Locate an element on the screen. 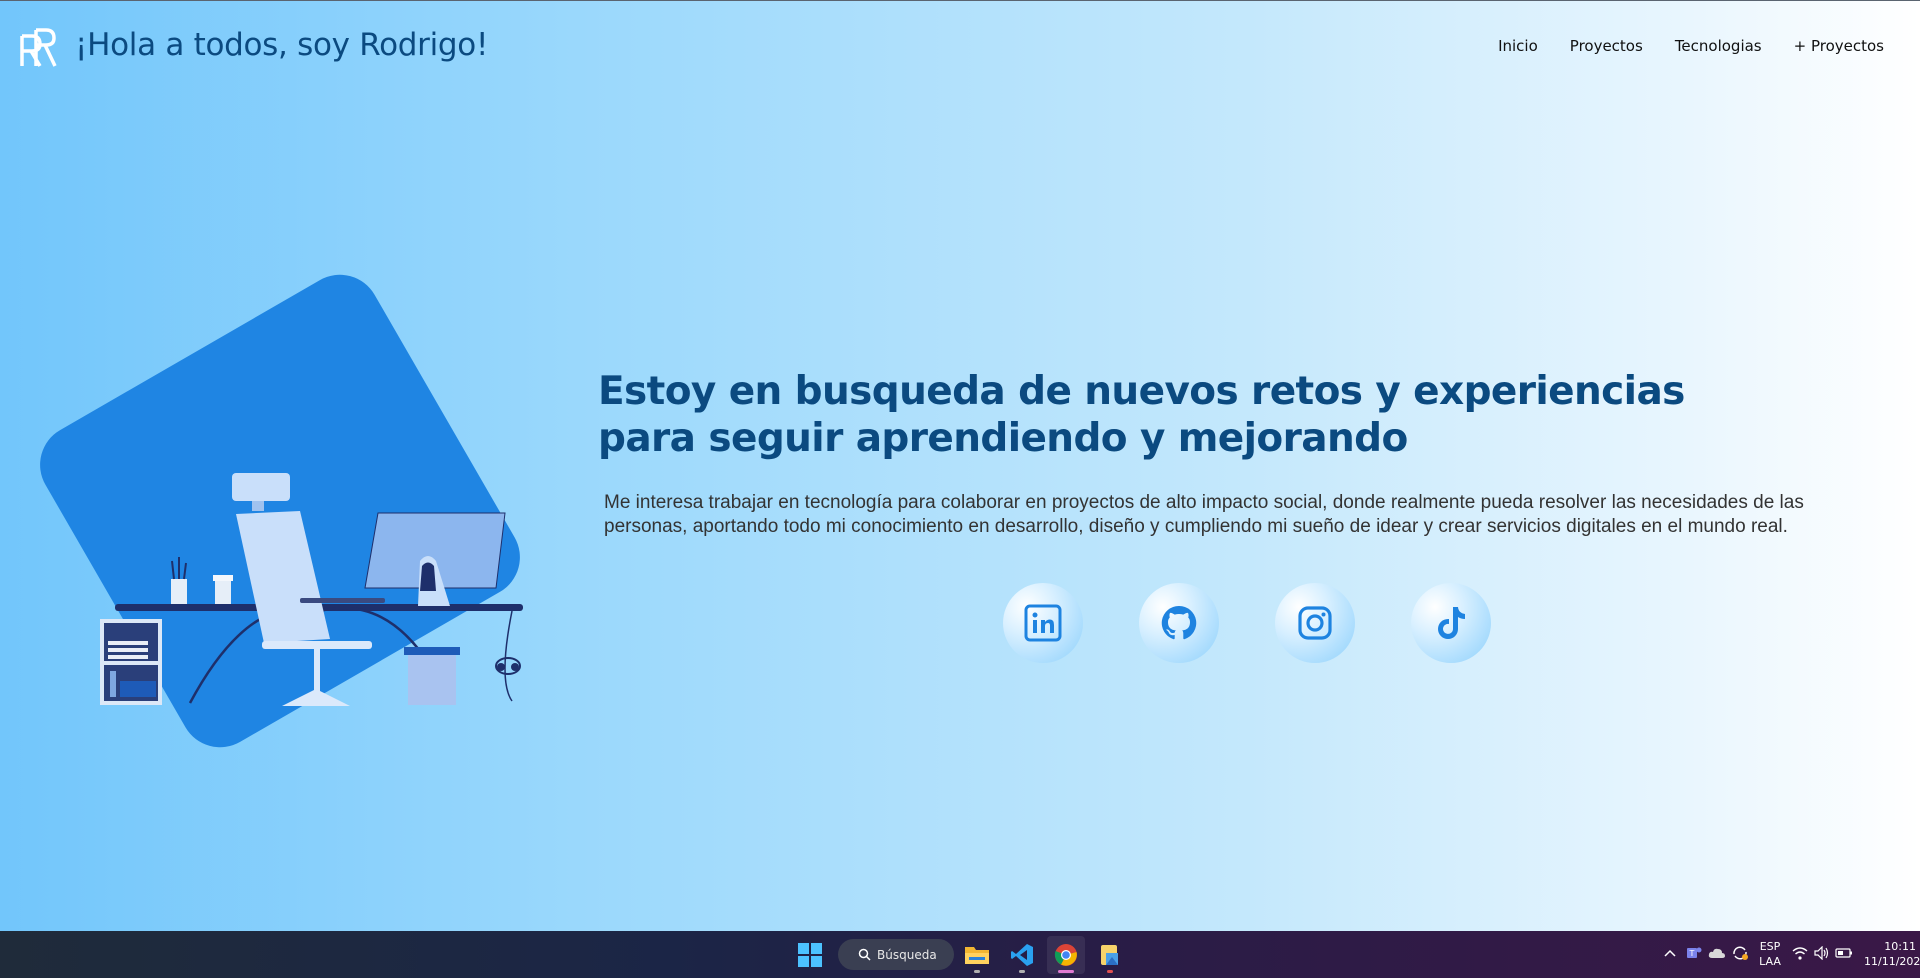  chevron-up-icon is located at coordinates (1670, 953).